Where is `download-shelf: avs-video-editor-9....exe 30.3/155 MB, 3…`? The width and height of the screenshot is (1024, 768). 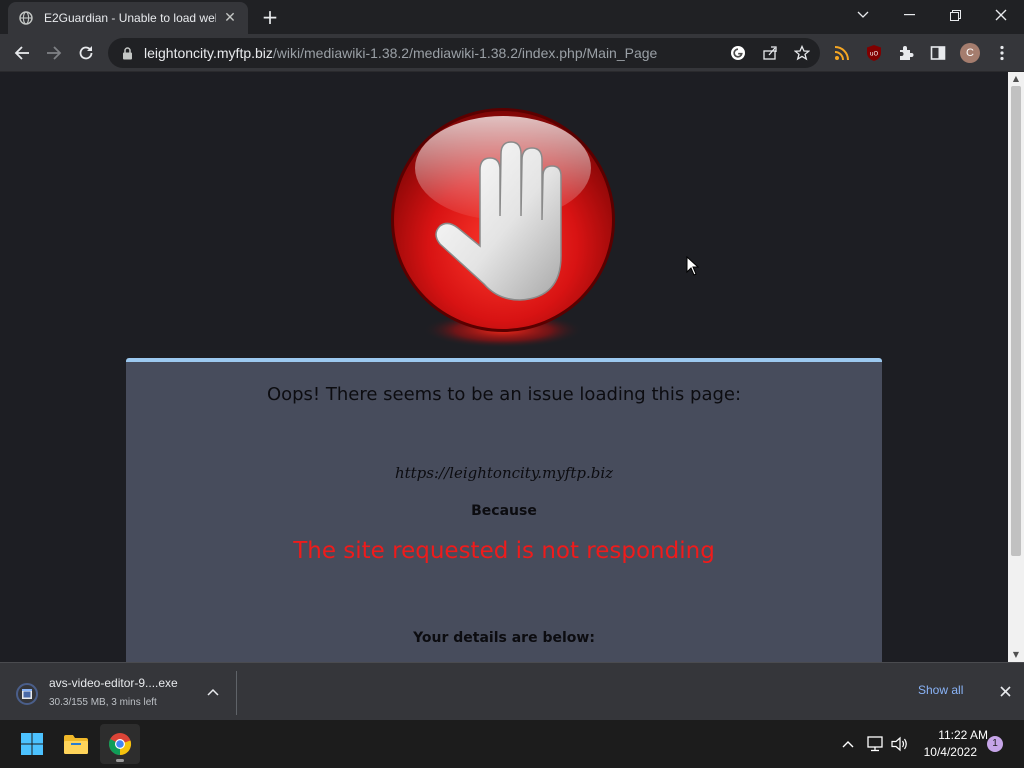 download-shelf: avs-video-editor-9....exe 30.3/155 MB, 3… is located at coordinates (512, 691).